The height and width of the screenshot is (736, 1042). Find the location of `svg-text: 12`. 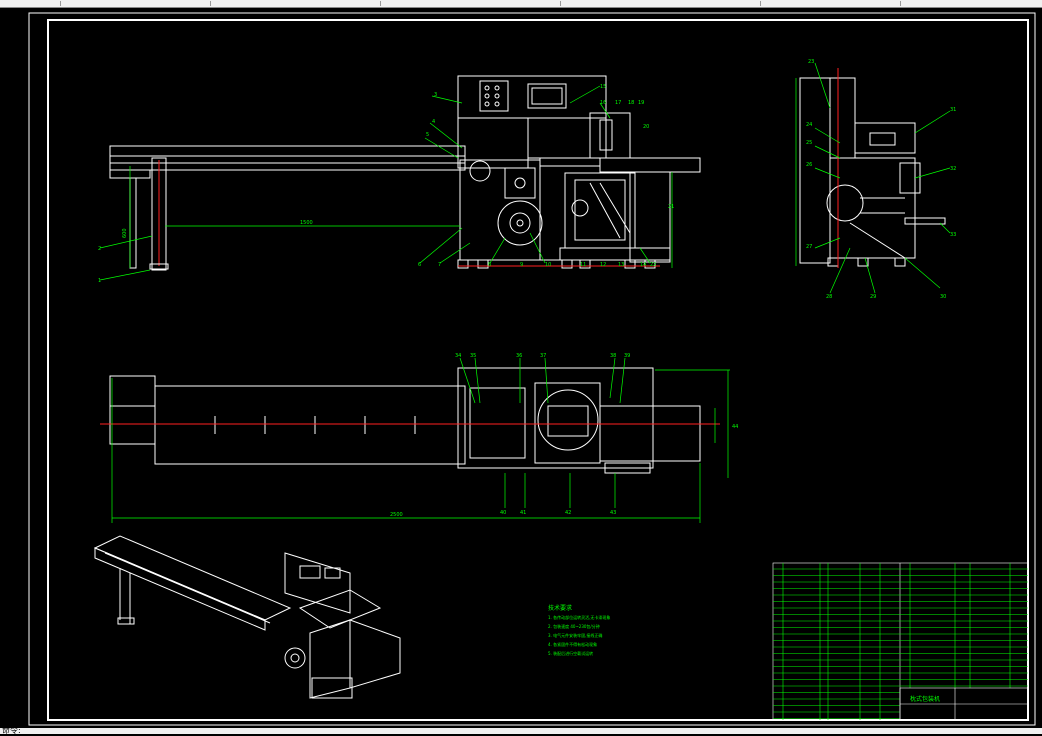

svg-text: 12 is located at coordinates (603, 265).